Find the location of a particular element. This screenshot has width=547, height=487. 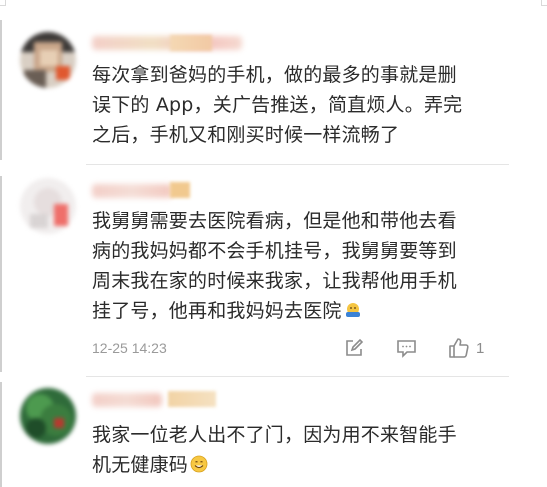

bowing-emoji-icon is located at coordinates (353, 307).